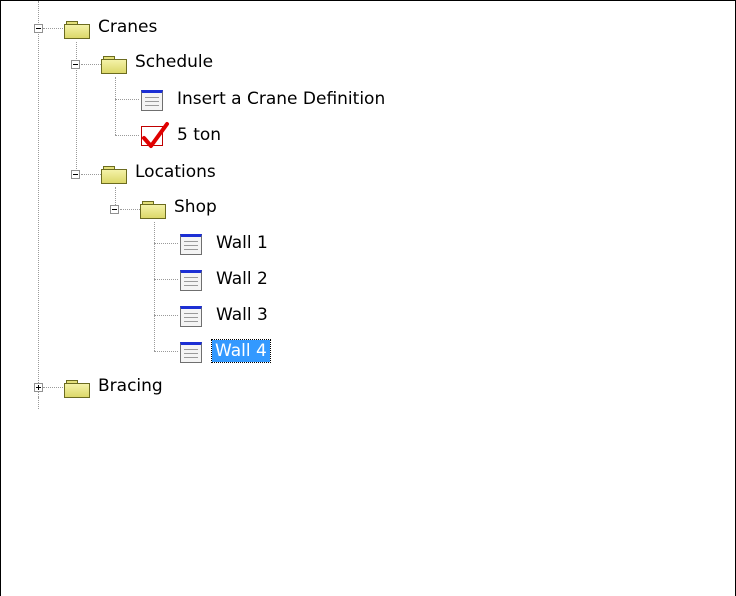 Image resolution: width=736 pixels, height=596 pixels. I want to click on expand-toggle-bracing, so click(38, 387).